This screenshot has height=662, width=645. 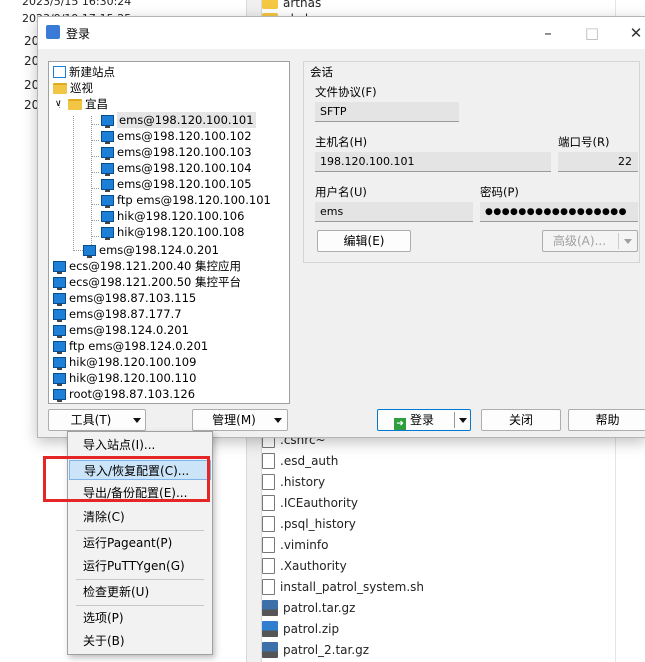 I want to click on tree-item-label: ecs@198.121.200.40 集控应用, so click(x=155, y=266).